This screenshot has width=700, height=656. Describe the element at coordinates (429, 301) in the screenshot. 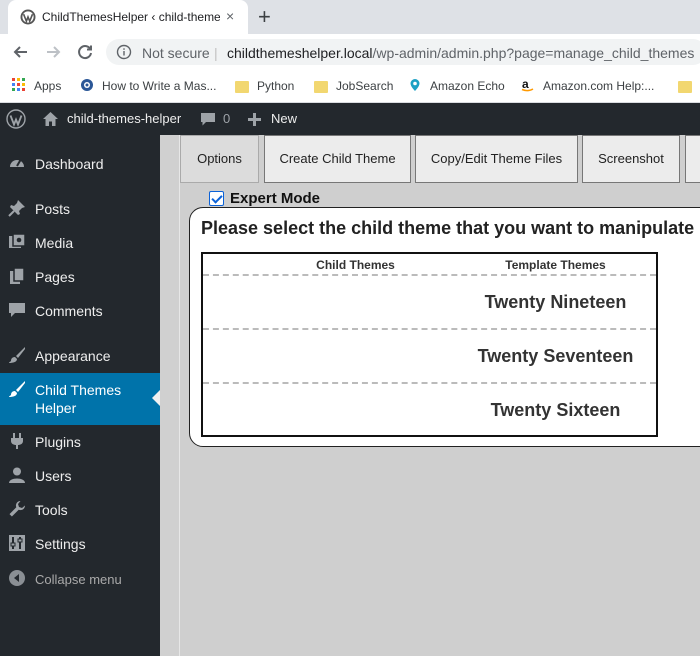

I see `table-row: Twenty Nineteen` at that location.